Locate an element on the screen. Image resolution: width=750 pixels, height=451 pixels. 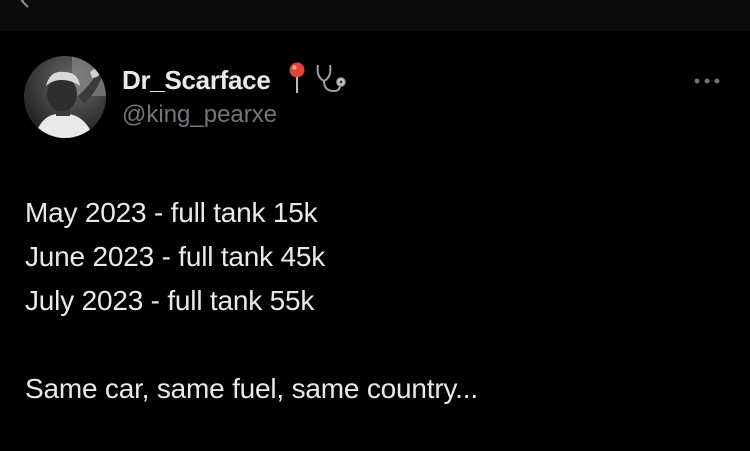
tweet-line is located at coordinates (251, 345).